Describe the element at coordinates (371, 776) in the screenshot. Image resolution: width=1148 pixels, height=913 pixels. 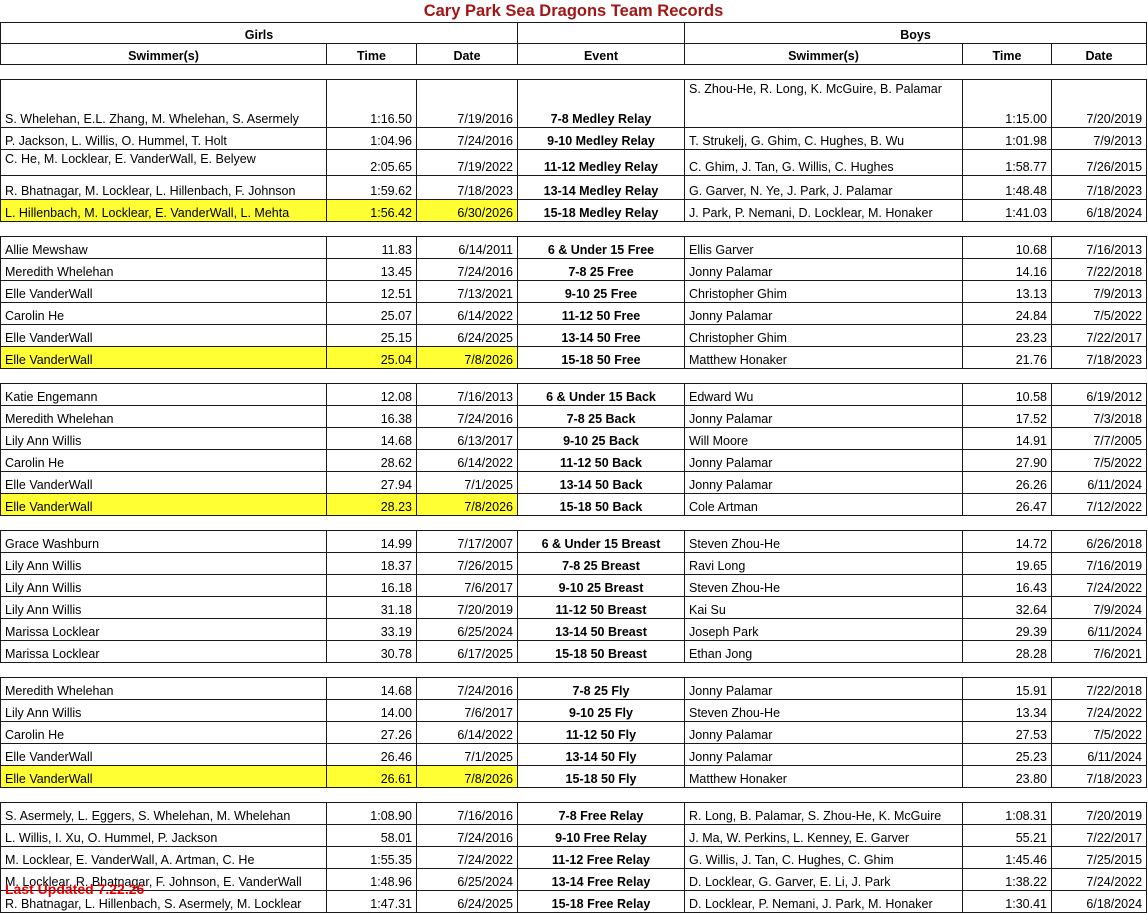
I see `girls-time: 26.61` at that location.